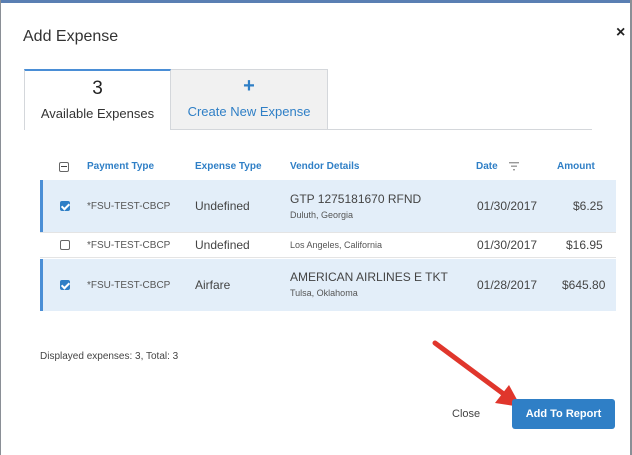  I want to click on expense-type-cell: Airfare, so click(213, 285).